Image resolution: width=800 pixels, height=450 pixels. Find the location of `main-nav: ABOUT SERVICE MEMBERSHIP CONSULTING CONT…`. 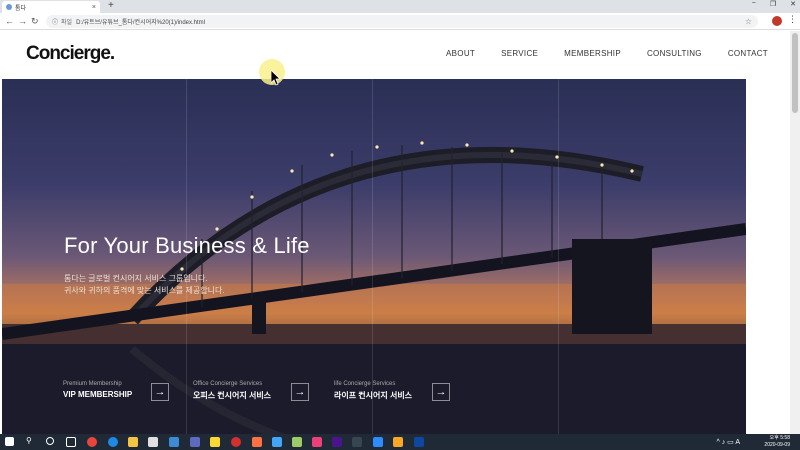

main-nav: ABOUT SERVICE MEMBERSHIP CONSULTING CONT… is located at coordinates (607, 53).